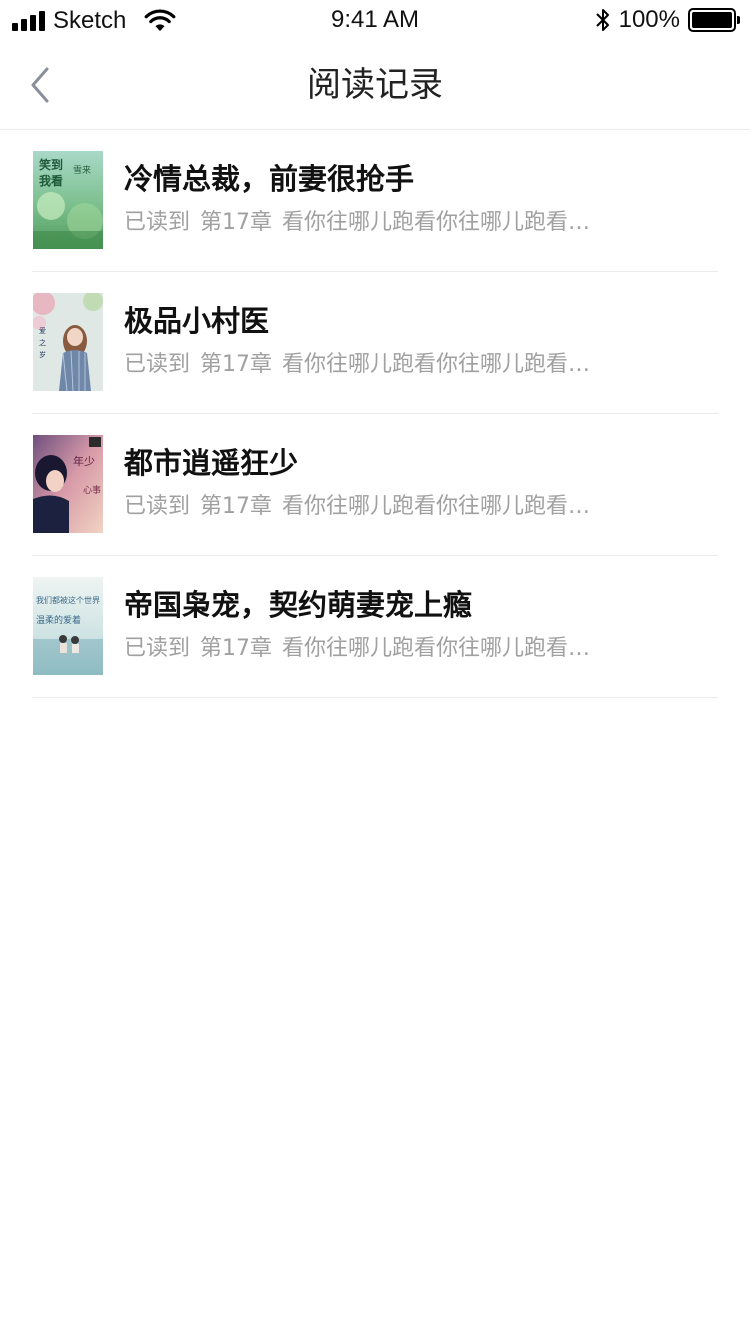  What do you see at coordinates (42, 354) in the screenshot?
I see `svg-text: 岁` at bounding box center [42, 354].